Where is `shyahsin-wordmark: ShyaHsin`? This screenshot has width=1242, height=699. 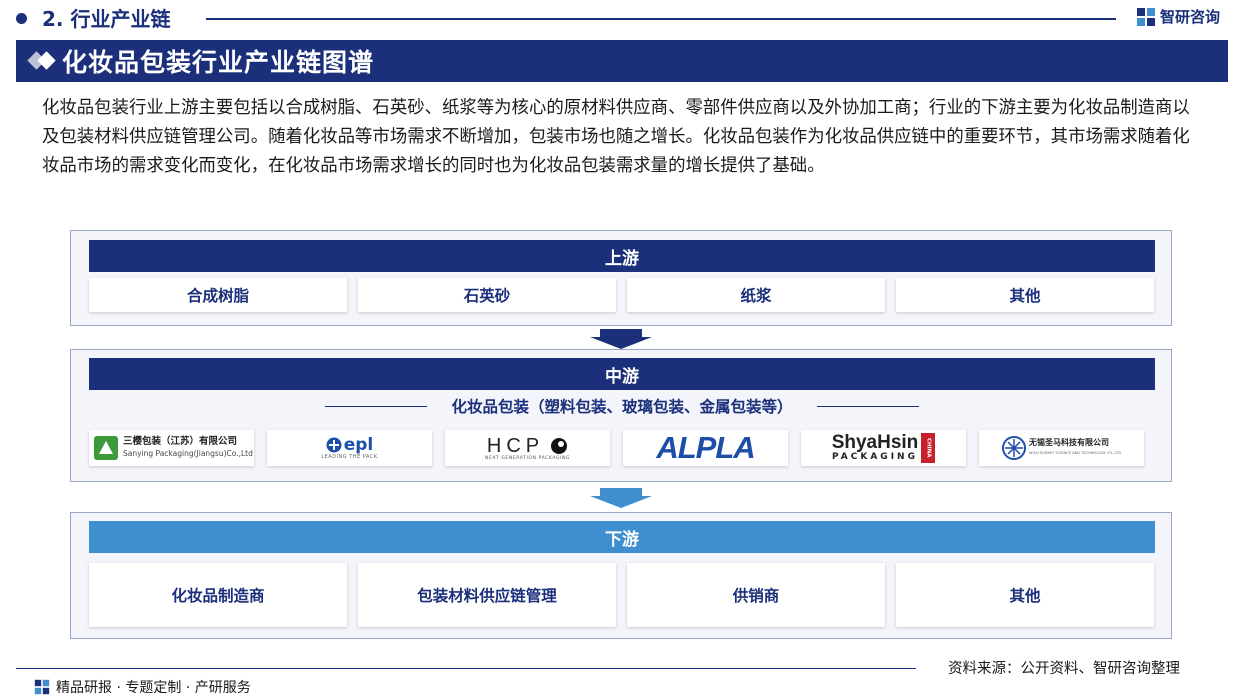
shyahsin-wordmark: ShyaHsin is located at coordinates (875, 442).